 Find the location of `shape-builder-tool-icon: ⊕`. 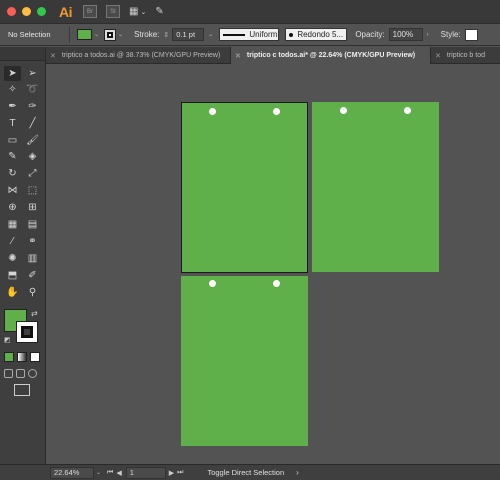

shape-builder-tool-icon: ⊕ is located at coordinates (12, 207).